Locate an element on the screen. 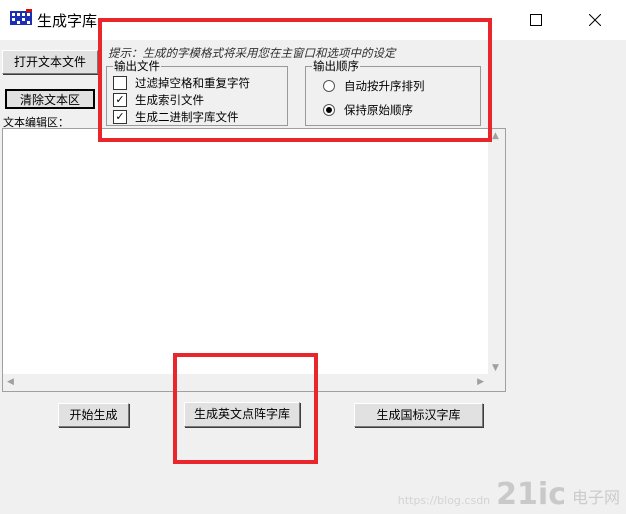 This screenshot has width=626, height=514. scroll-up-icon: ▲ is located at coordinates (495, 136).